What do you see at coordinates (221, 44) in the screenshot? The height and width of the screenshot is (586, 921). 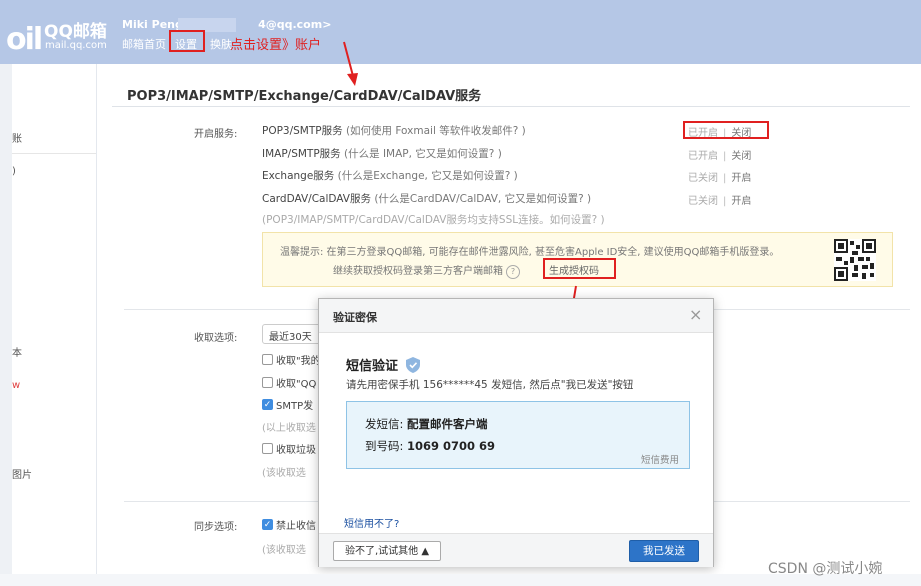 I see `nav-skin-link: 换肤` at bounding box center [221, 44].